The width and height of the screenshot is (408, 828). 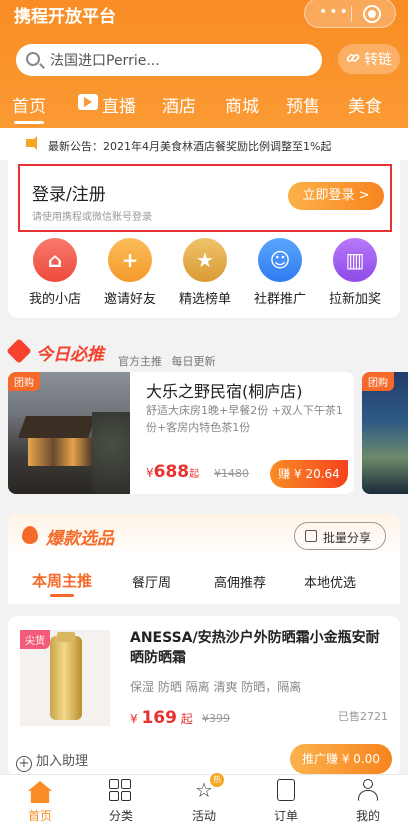 What do you see at coordinates (204, 109) in the screenshot?
I see `top-tabs: 首页 直播 酒店 商城 预售 美食` at bounding box center [204, 109].